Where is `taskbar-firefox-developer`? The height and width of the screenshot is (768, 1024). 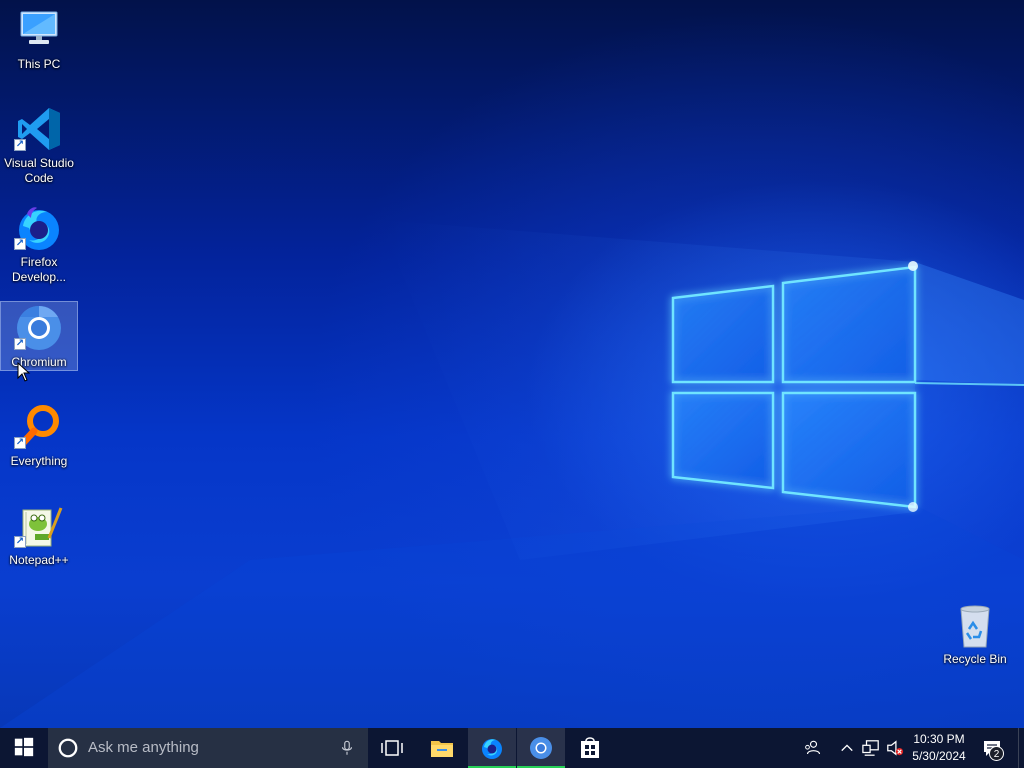 taskbar-firefox-developer is located at coordinates (492, 748).